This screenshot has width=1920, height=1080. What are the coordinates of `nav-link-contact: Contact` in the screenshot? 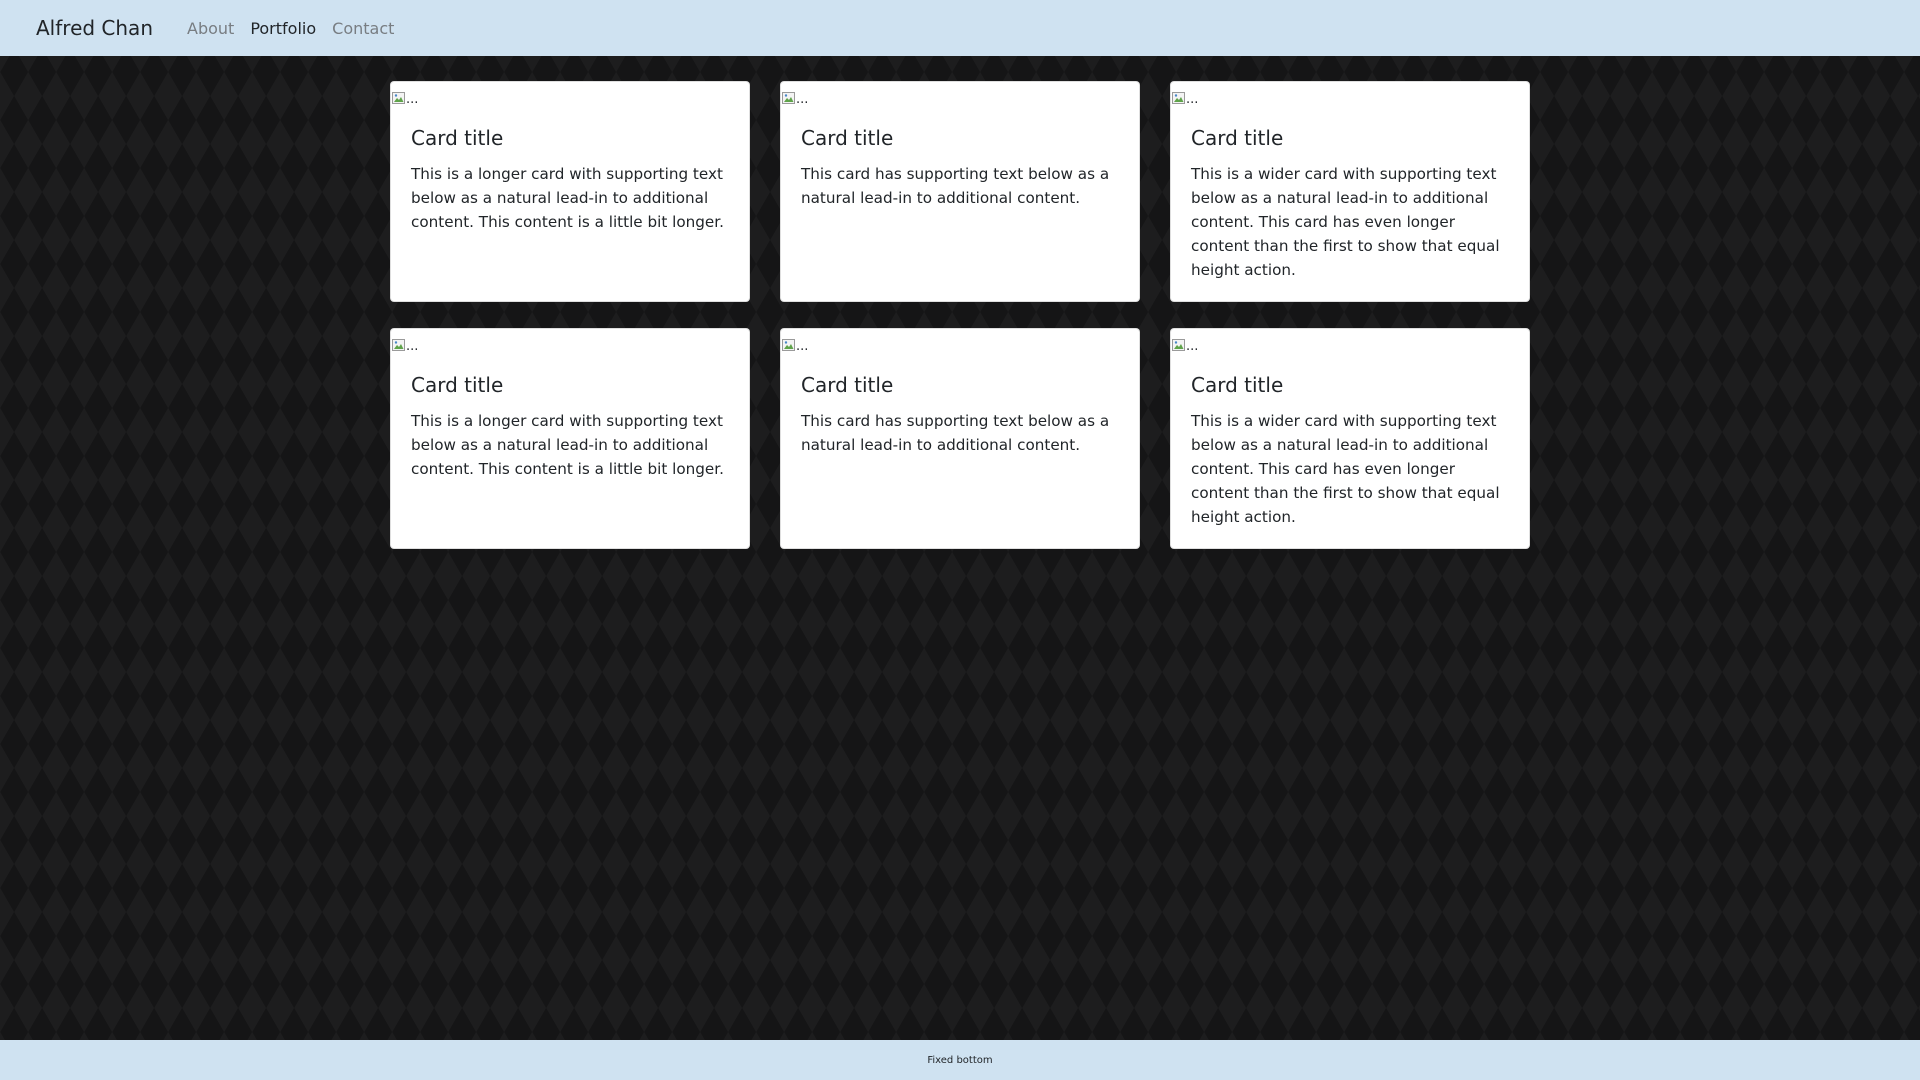 It's located at (363, 28).